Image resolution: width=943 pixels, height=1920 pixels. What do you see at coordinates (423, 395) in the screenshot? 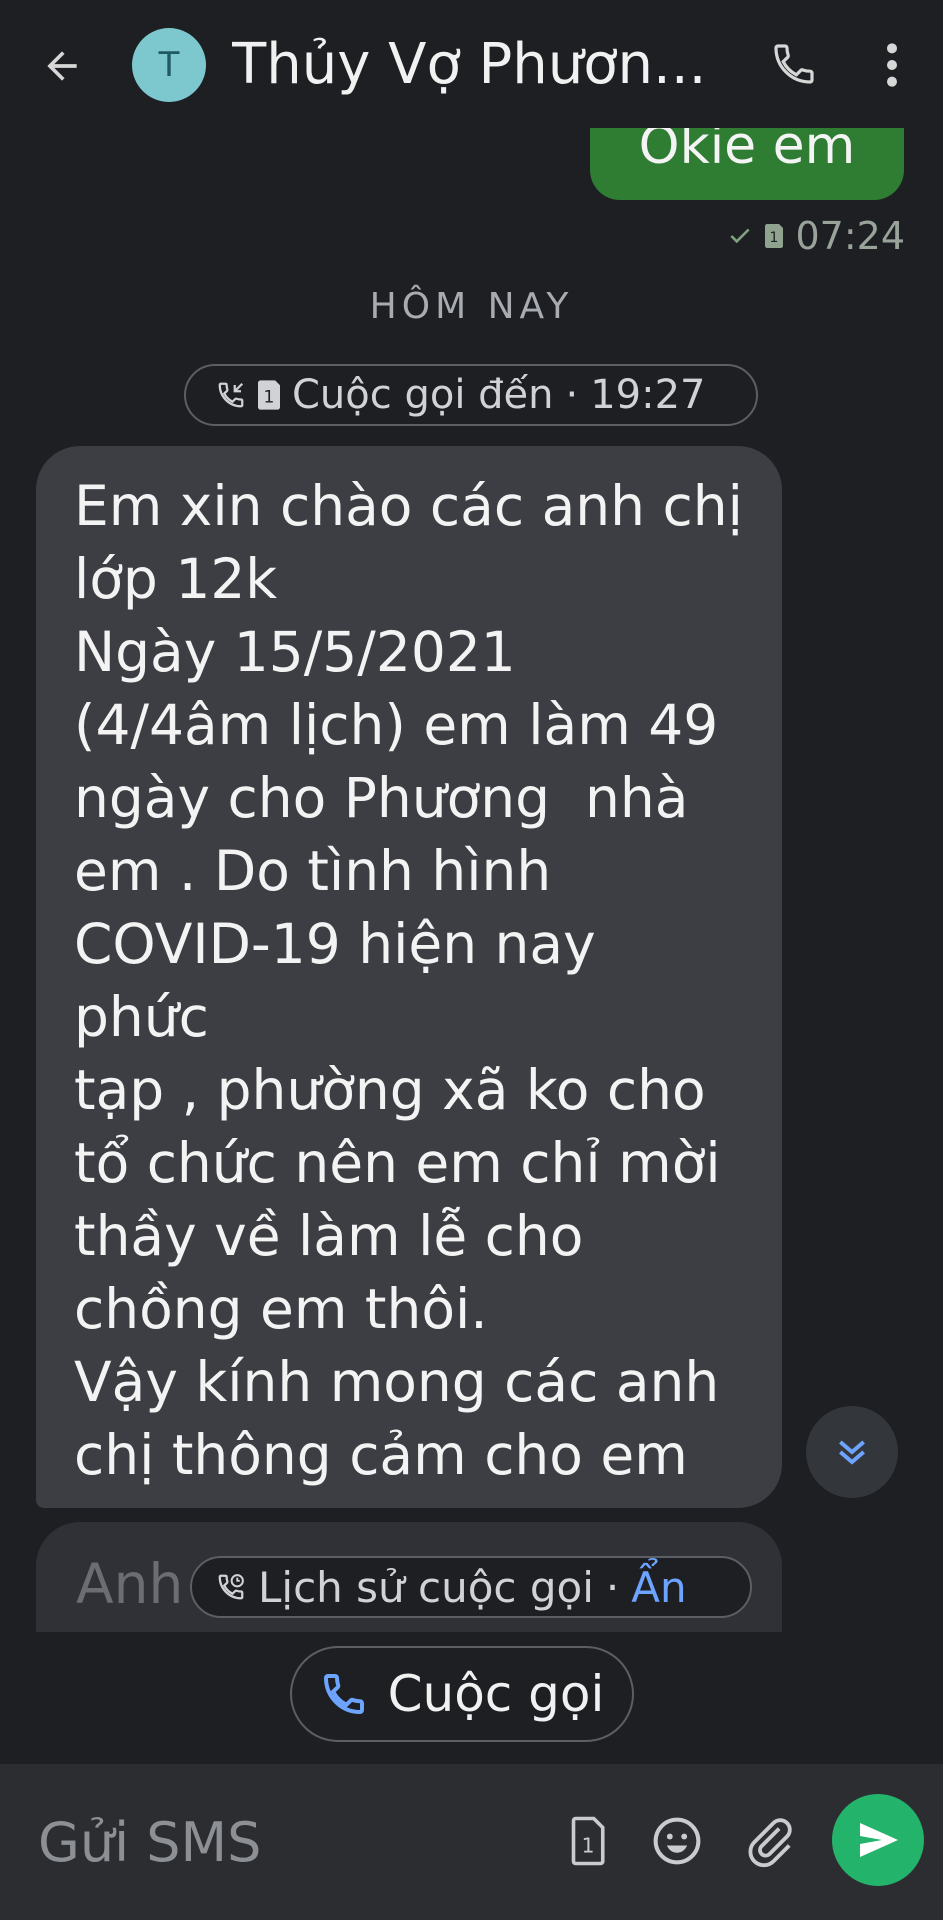
I see `incoming-call-label: Cuộc gọi đến` at bounding box center [423, 395].